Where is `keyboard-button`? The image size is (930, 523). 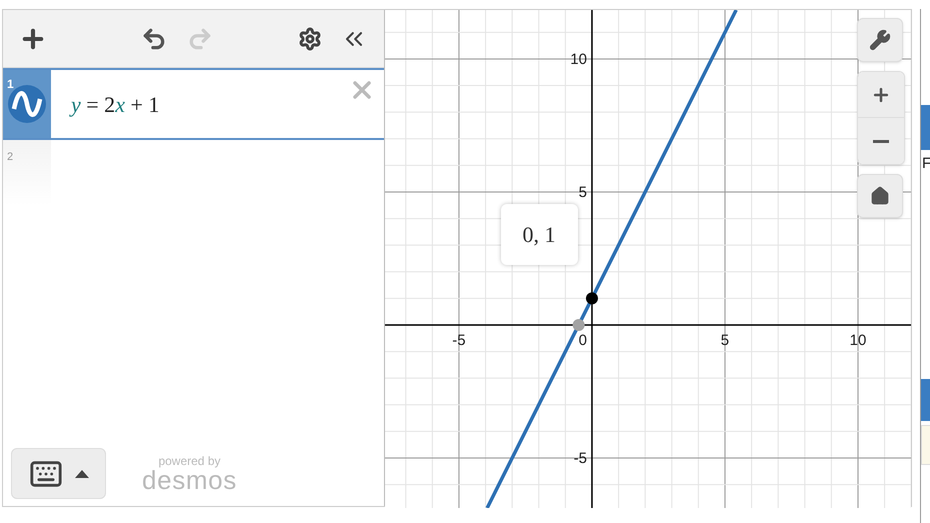
keyboard-button is located at coordinates (58, 473).